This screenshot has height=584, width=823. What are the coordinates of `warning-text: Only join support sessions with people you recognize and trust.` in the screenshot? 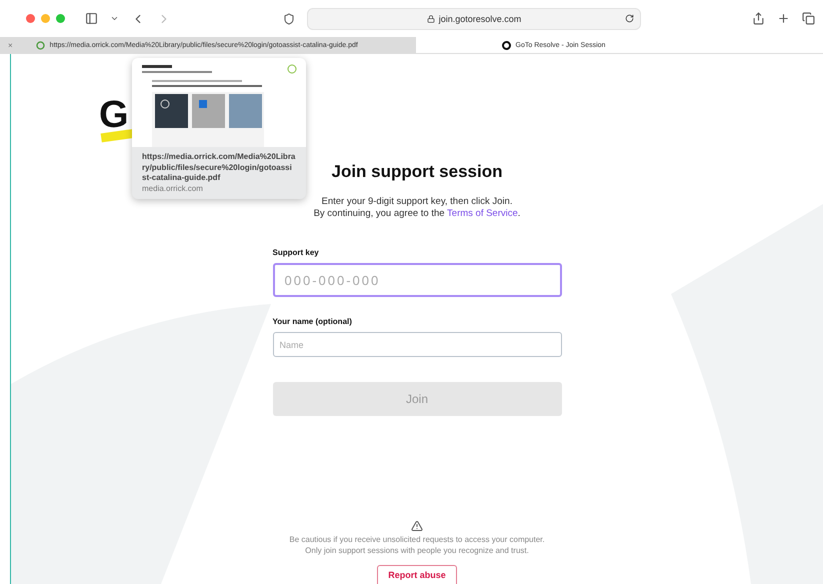 It's located at (417, 550).